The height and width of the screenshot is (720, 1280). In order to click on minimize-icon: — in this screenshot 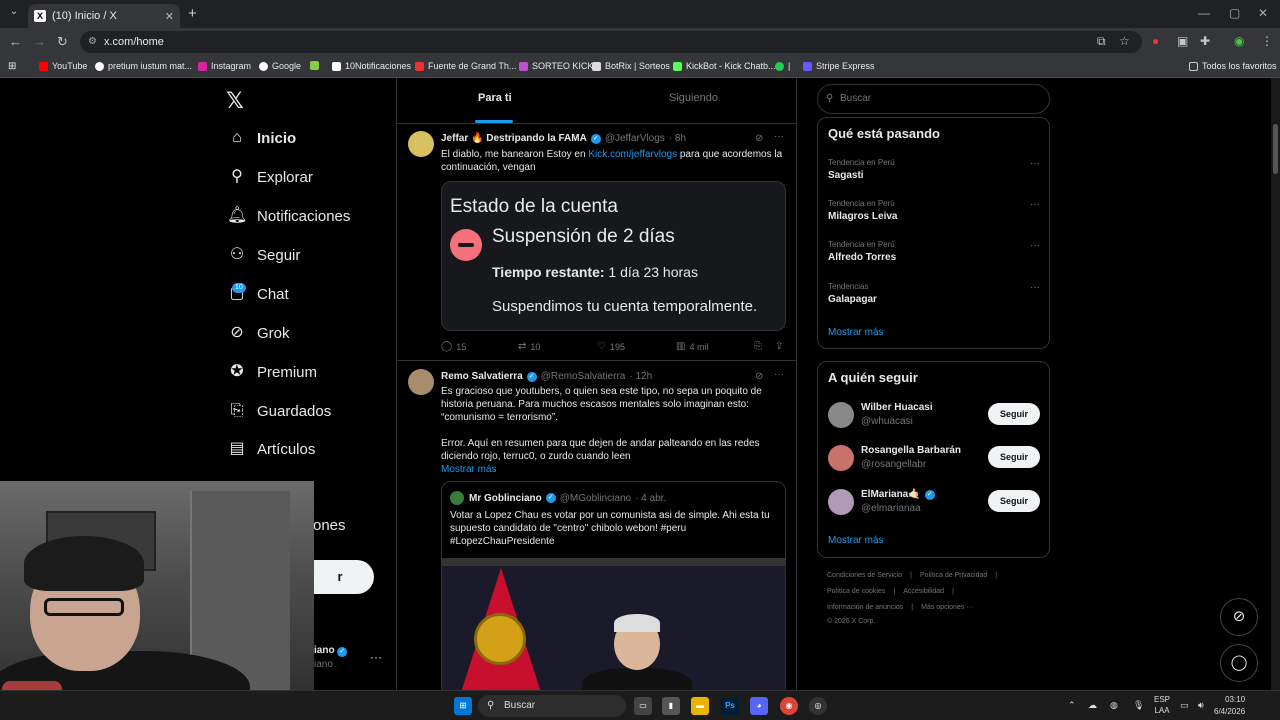, I will do `click(1204, 13)`.